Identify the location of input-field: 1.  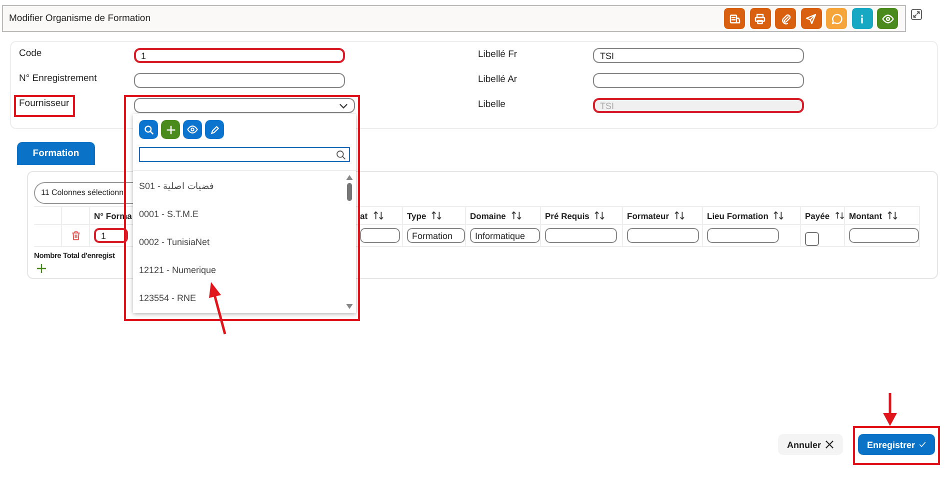
(239, 55).